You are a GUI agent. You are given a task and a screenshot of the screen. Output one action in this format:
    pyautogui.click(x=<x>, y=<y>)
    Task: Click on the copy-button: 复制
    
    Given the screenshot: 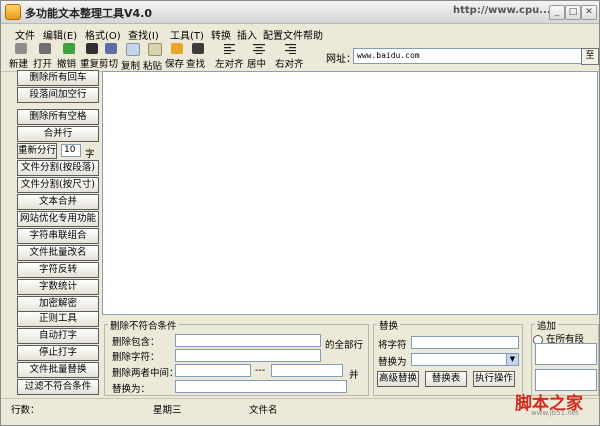 What is the action you would take?
    pyautogui.click(x=133, y=57)
    